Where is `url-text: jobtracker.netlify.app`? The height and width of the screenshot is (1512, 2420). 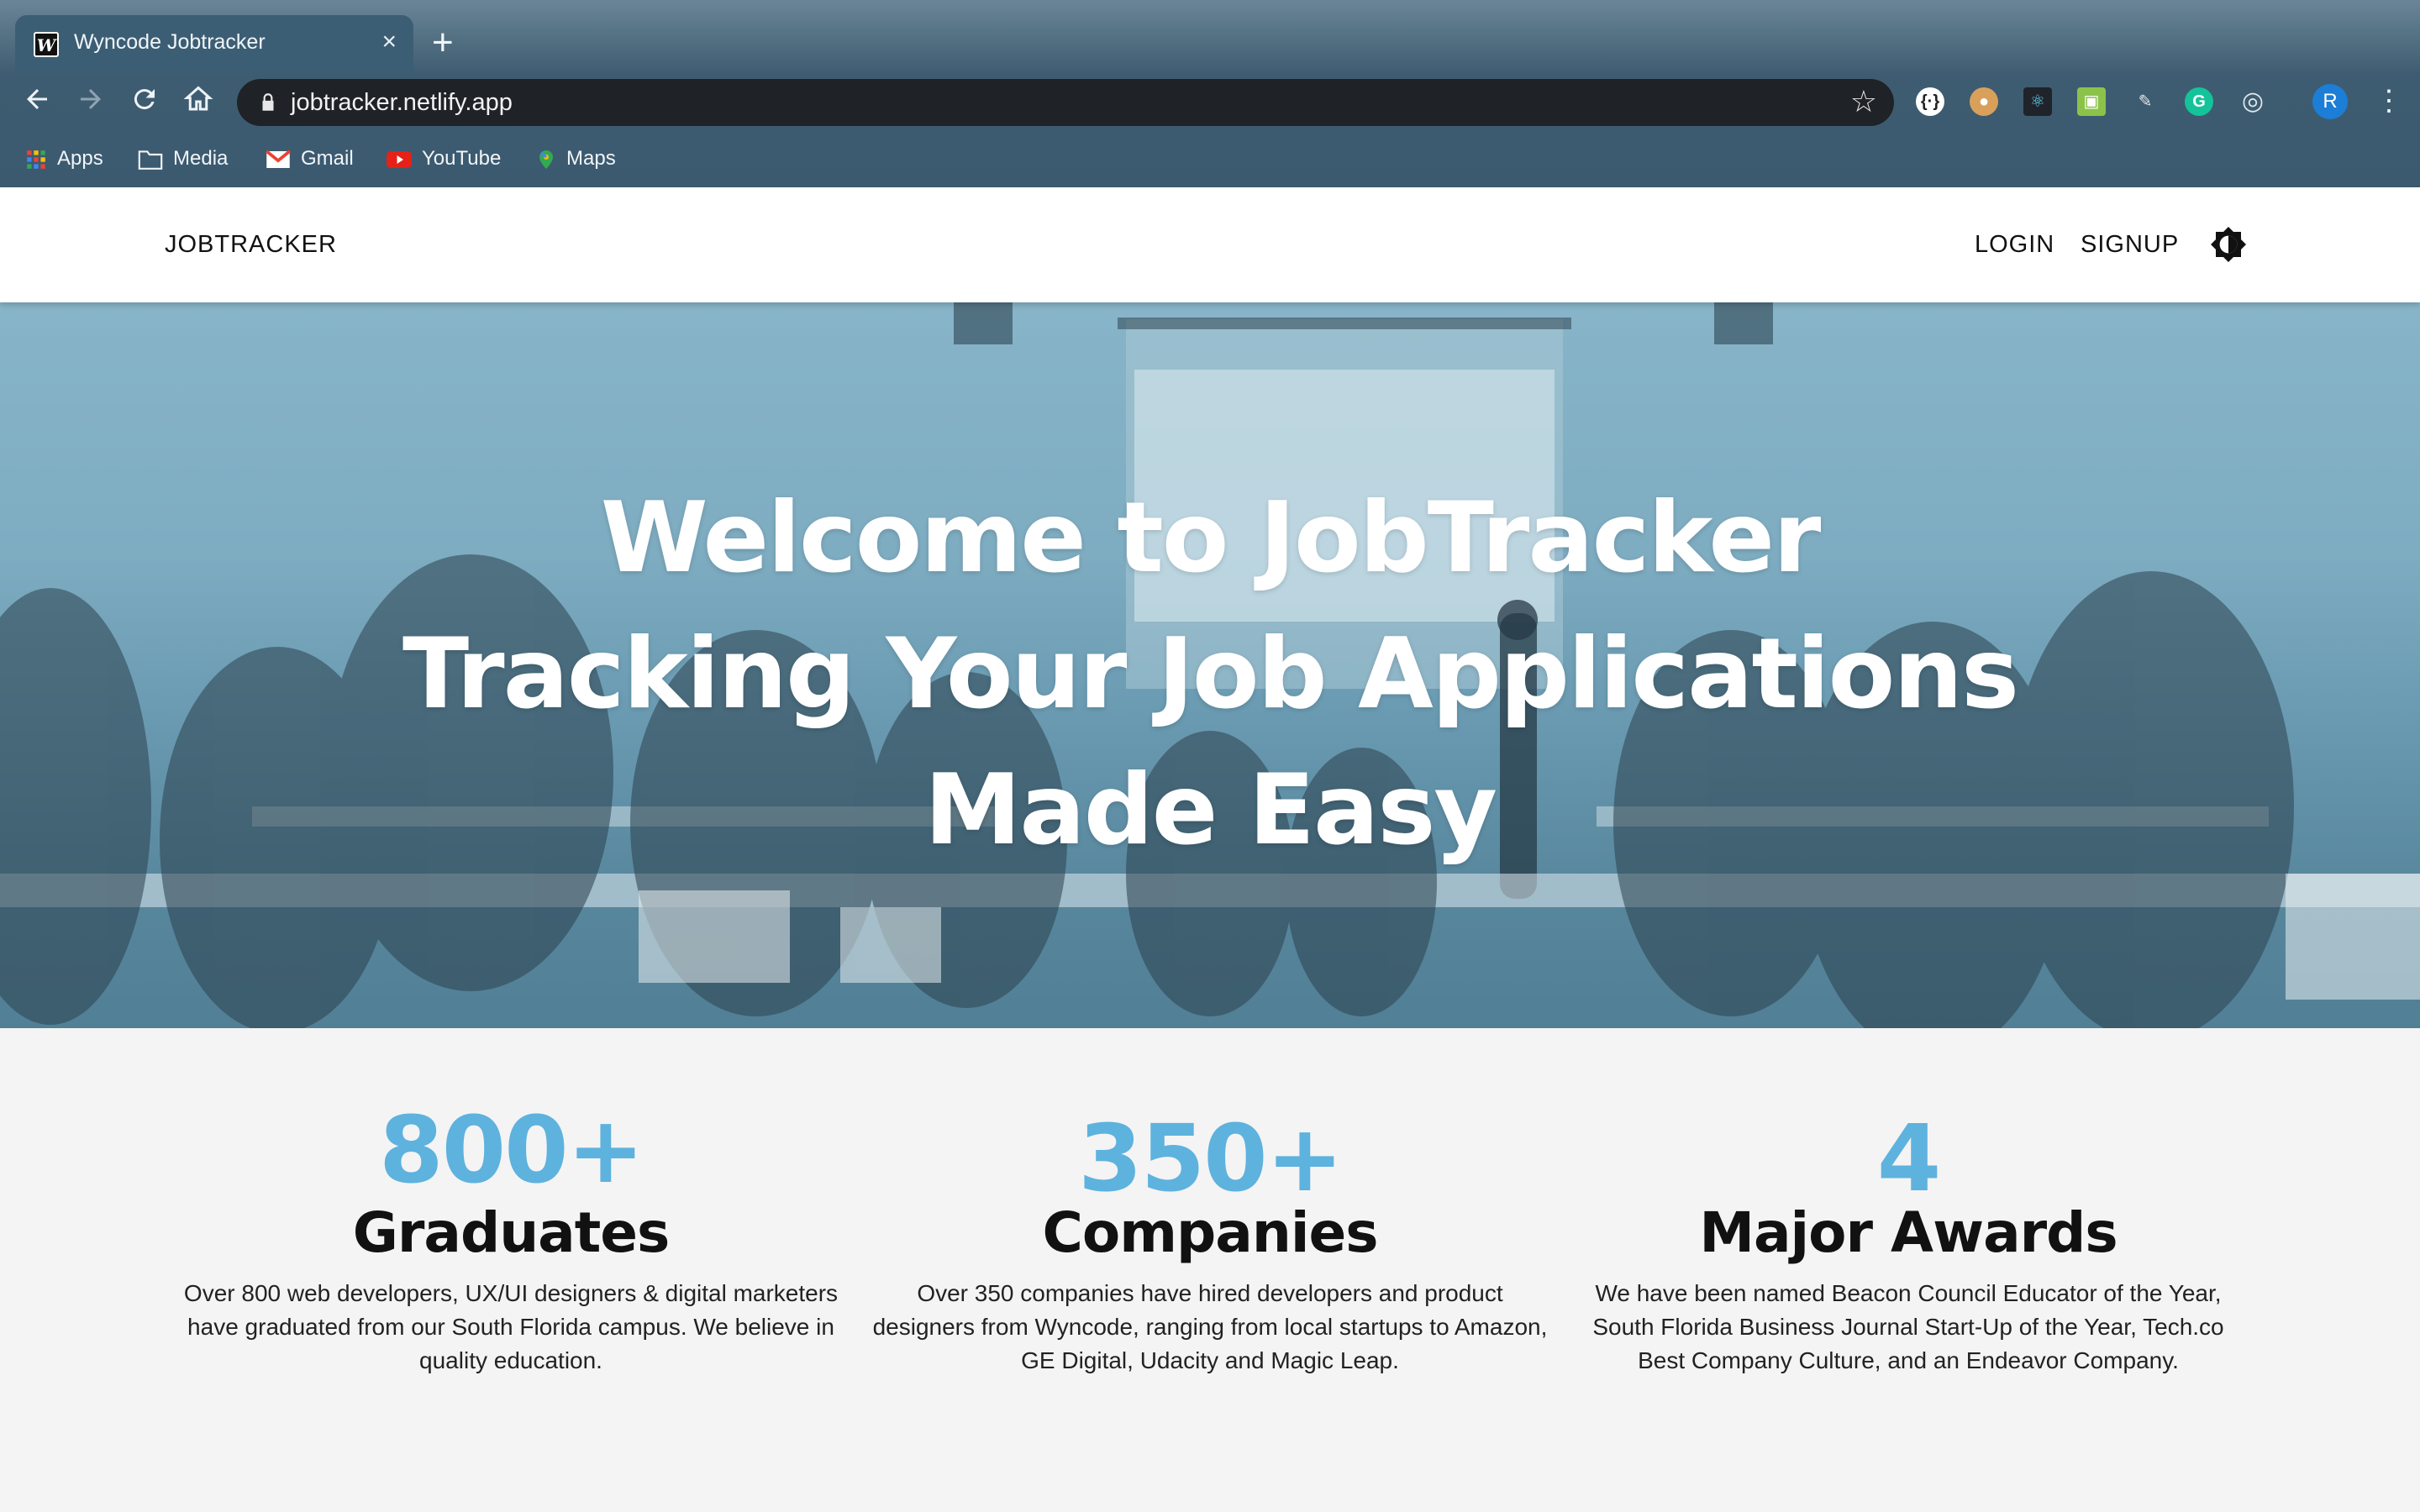
url-text: jobtracker.netlify.app is located at coordinates (402, 102).